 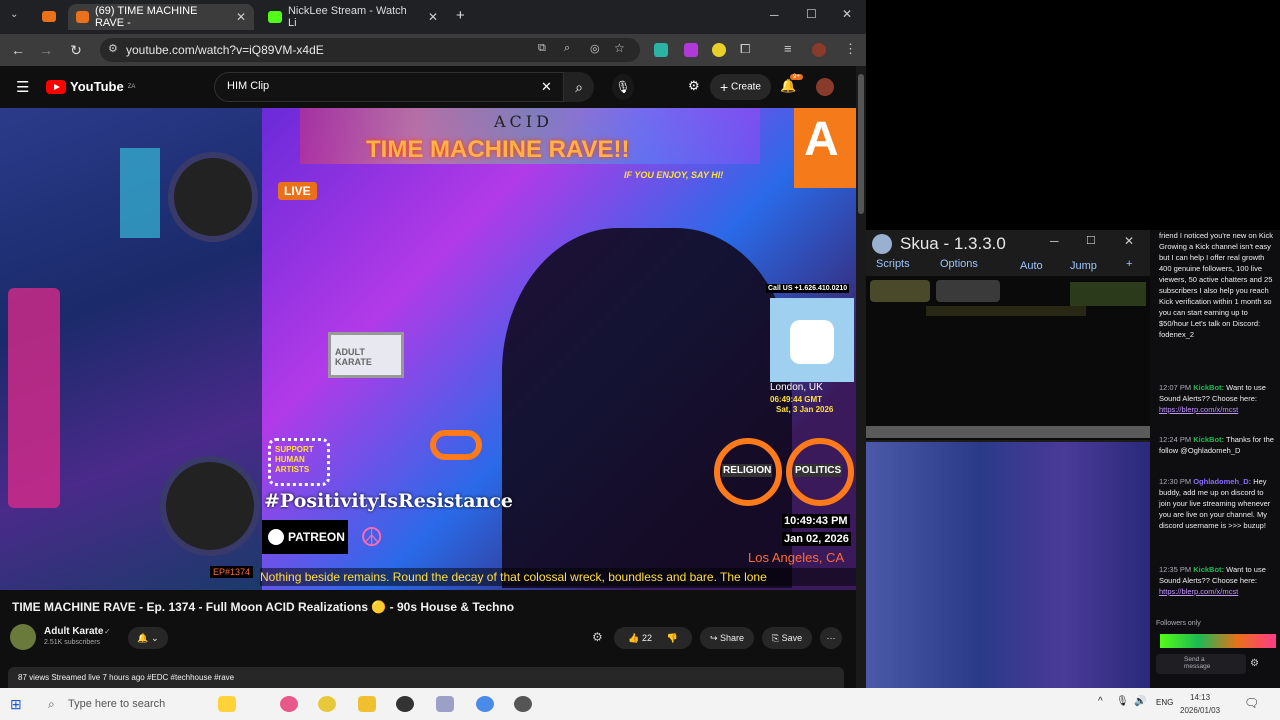 What do you see at coordinates (523, 121) in the screenshot?
I see `acid-text: ACID` at bounding box center [523, 121].